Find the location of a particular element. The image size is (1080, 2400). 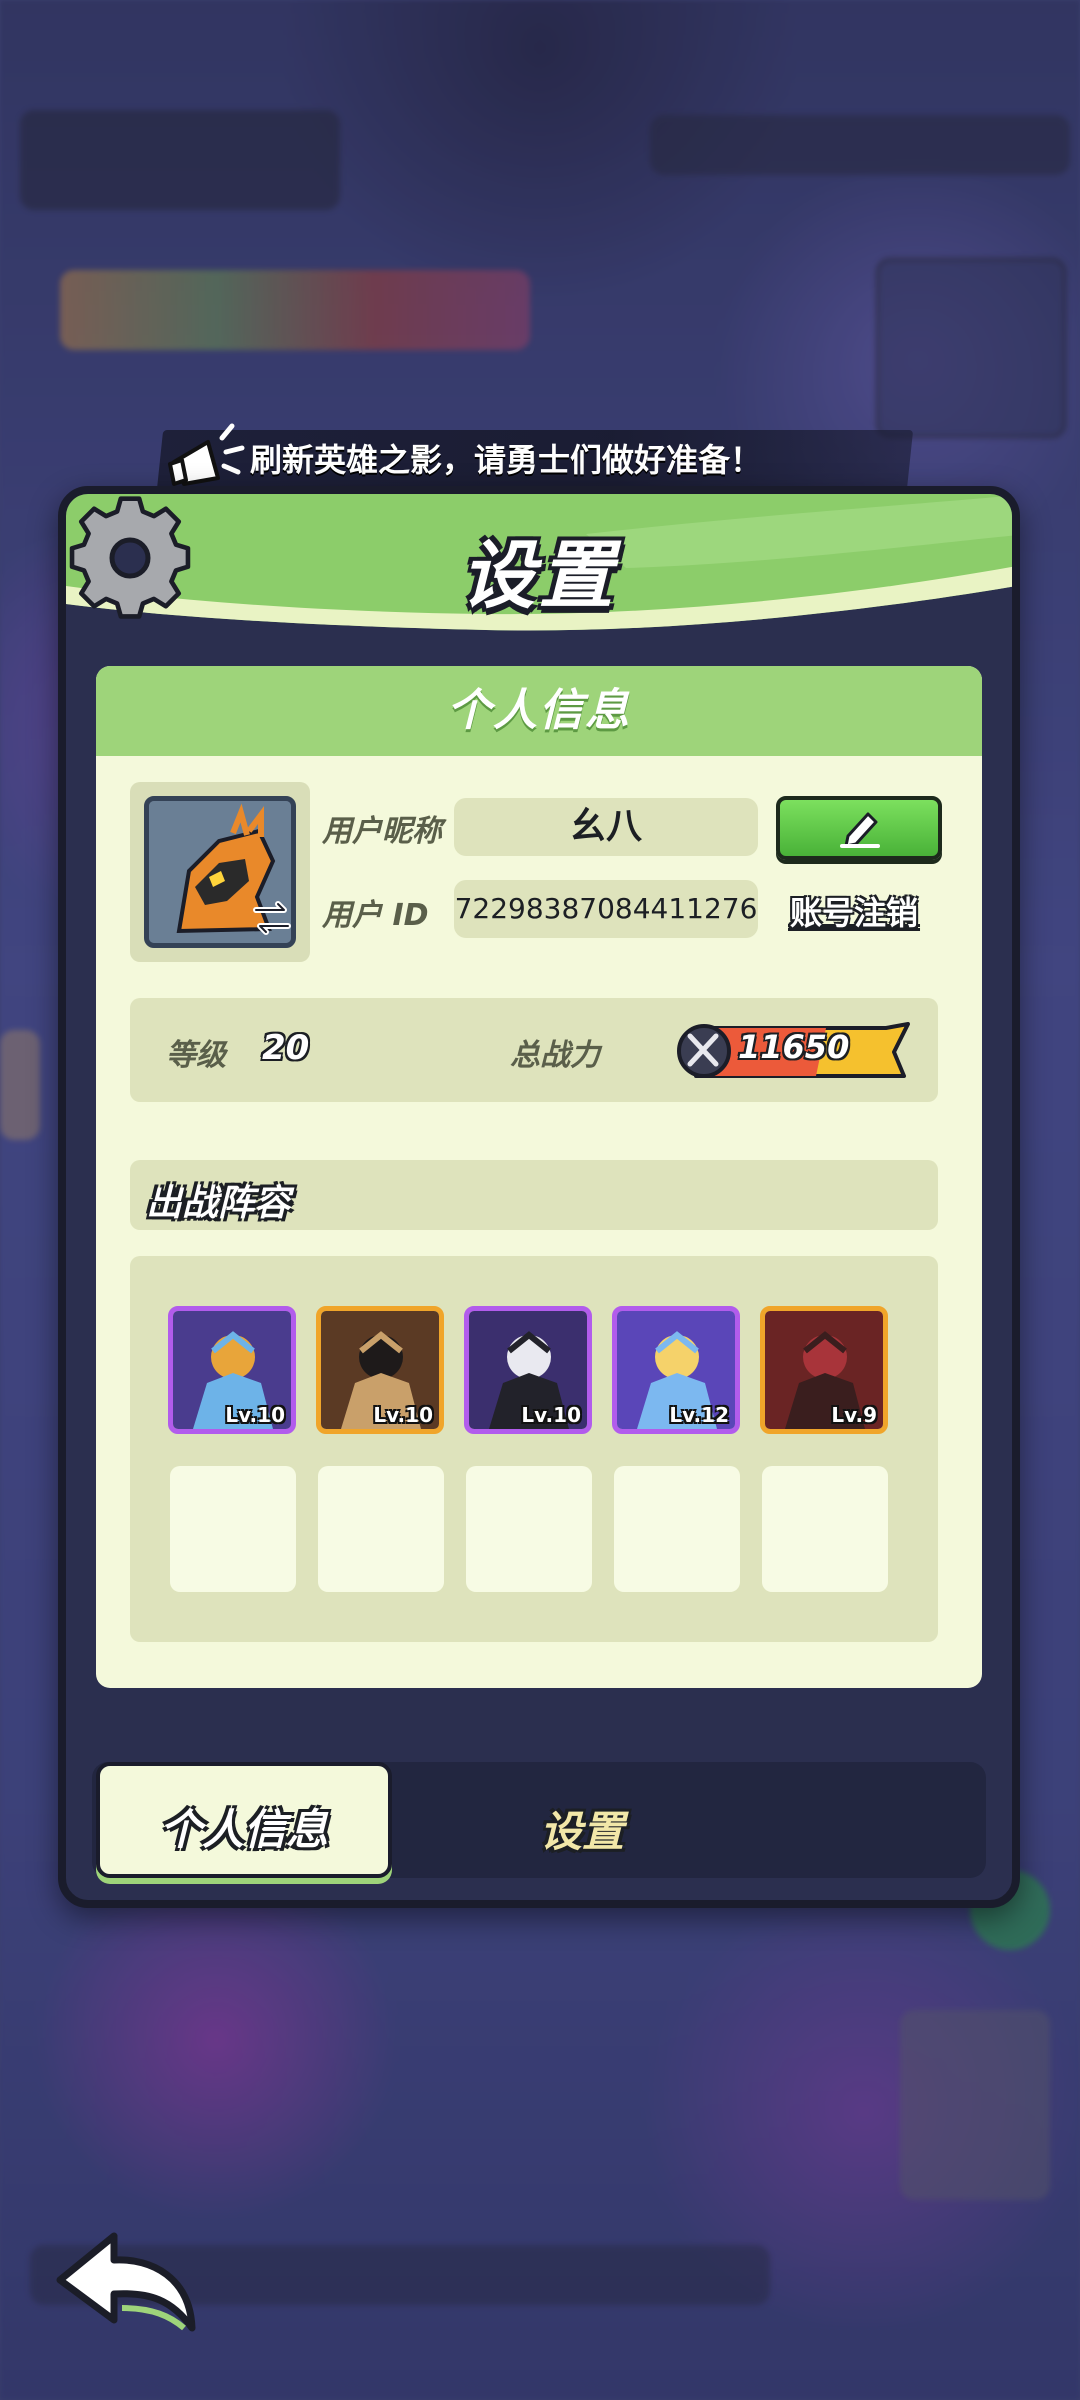

tab-settings-label: 设置 is located at coordinates (581, 1831).